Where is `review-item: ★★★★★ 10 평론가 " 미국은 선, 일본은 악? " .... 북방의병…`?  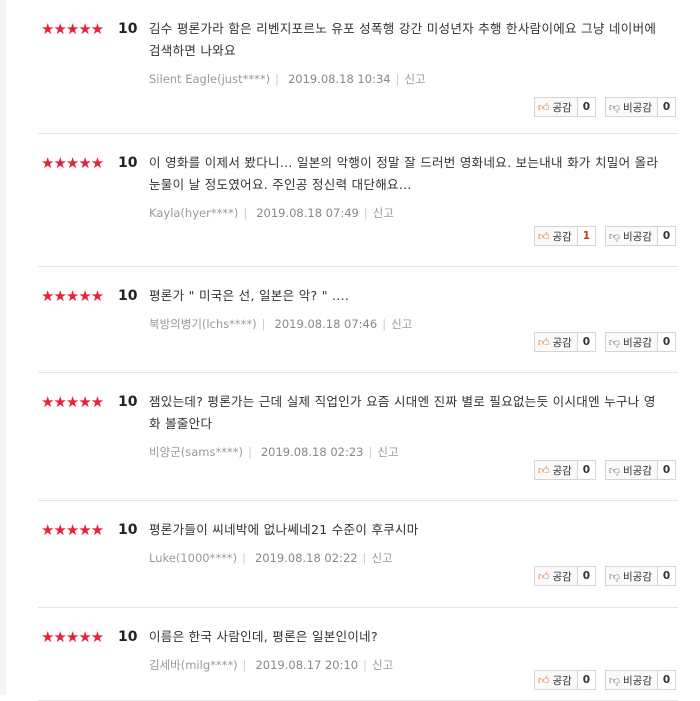 review-item: ★★★★★ 10 평론가 " 미국은 선, 일본은 악? " .... 북방의병… is located at coordinates (358, 320).